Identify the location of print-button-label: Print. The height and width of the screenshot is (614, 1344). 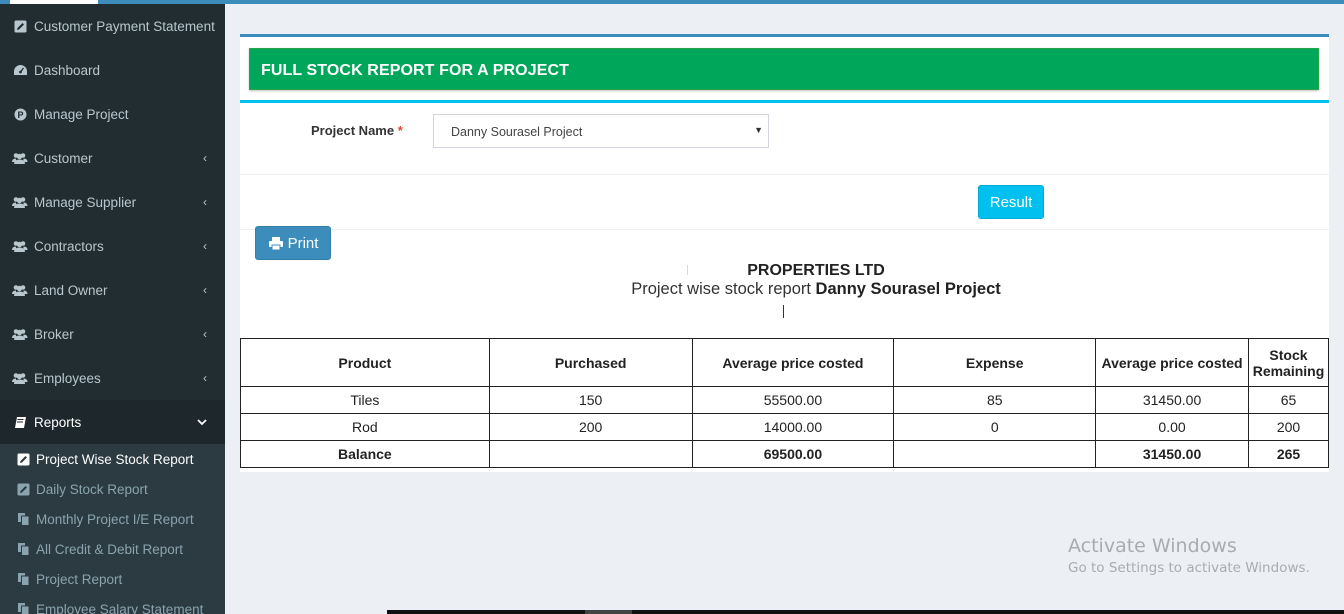
(303, 243).